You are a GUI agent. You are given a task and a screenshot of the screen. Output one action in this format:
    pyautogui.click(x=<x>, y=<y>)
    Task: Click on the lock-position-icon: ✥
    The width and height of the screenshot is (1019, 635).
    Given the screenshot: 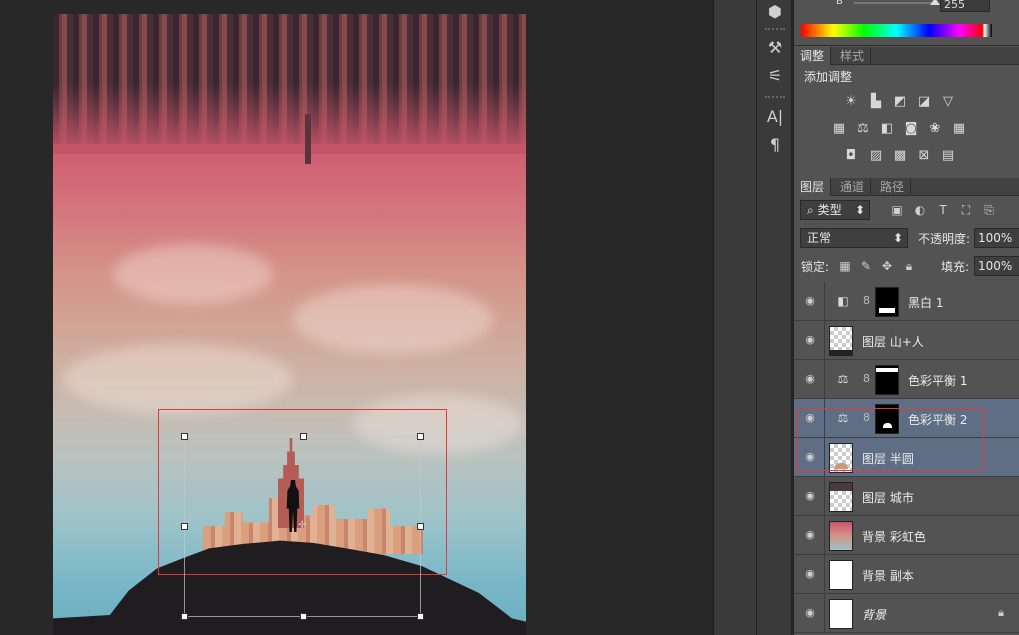 What is the action you would take?
    pyautogui.click(x=887, y=266)
    